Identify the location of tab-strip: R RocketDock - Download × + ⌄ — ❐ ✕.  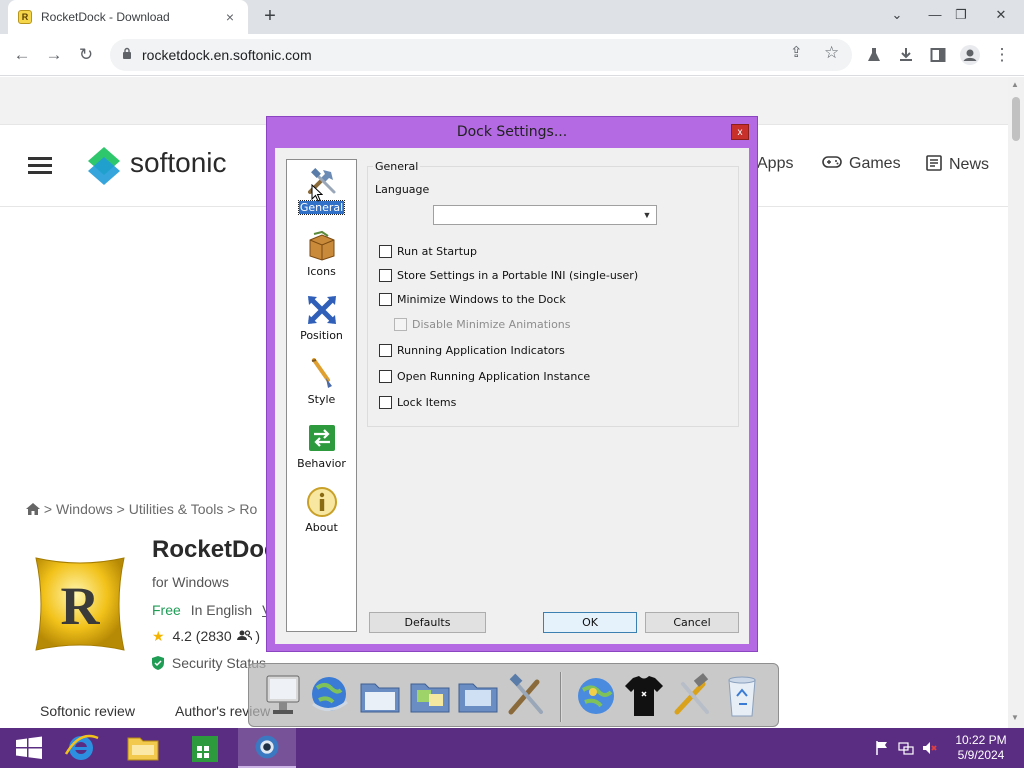
(512, 17).